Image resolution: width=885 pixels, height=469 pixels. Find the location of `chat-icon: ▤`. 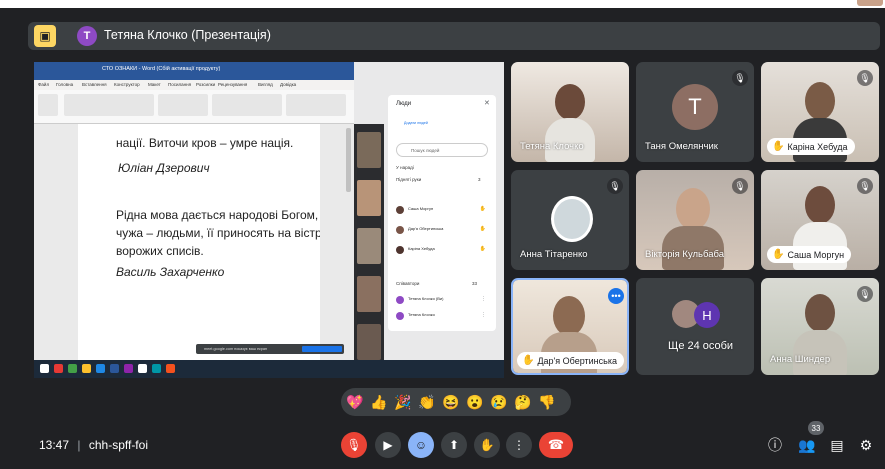

chat-icon: ▤ is located at coordinates (837, 445).